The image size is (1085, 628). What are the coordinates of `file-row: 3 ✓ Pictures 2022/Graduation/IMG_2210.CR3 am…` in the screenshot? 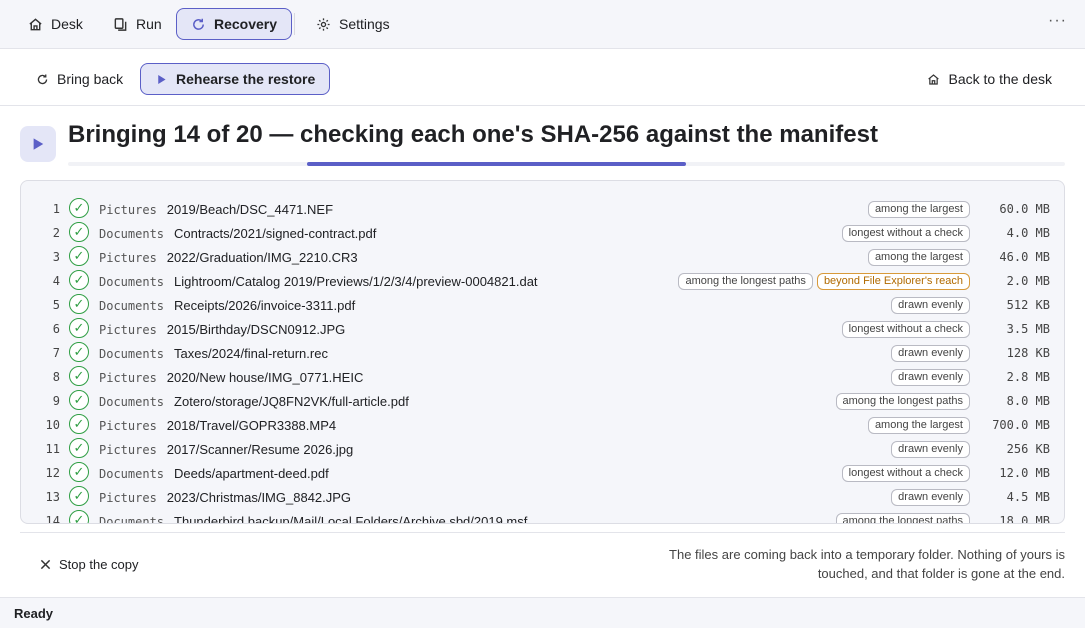 It's located at (542, 257).